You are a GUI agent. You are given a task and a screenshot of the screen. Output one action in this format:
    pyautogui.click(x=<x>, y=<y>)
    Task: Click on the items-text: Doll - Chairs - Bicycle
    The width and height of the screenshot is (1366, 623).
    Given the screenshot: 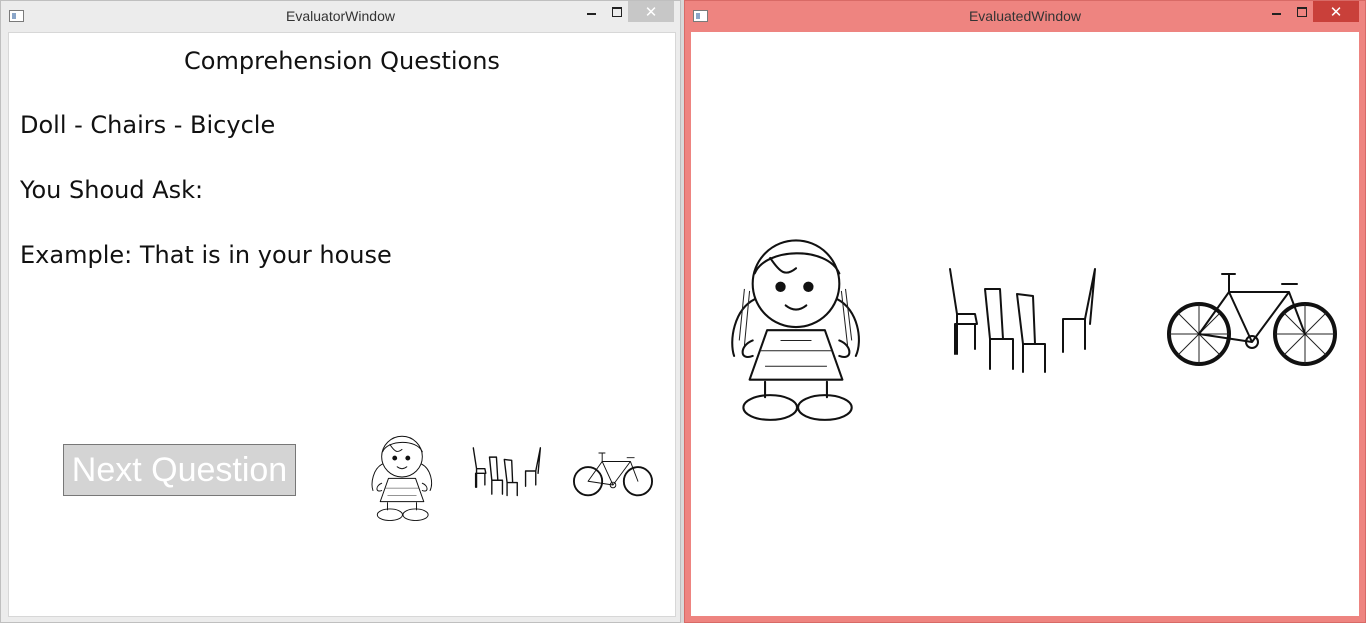 What is the action you would take?
    pyautogui.click(x=148, y=125)
    